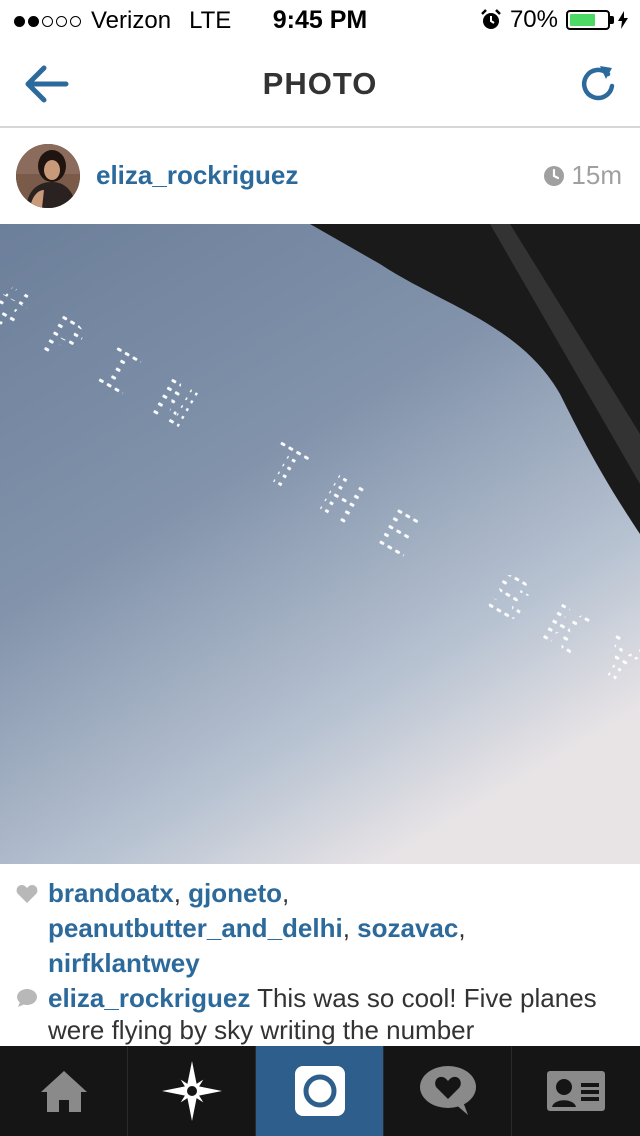  Describe the element at coordinates (149, 998) in the screenshot. I see `comment-username: eliza_rockriguez` at that location.